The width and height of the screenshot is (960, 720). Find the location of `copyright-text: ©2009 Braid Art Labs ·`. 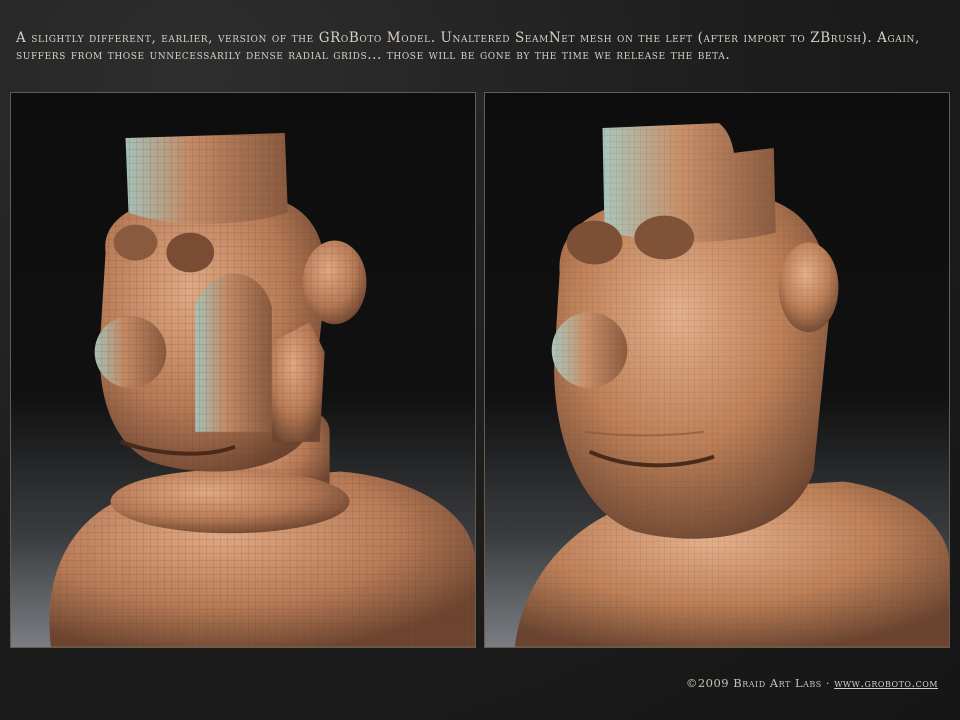

copyright-text: ©2009 Braid Art Labs · is located at coordinates (760, 683).